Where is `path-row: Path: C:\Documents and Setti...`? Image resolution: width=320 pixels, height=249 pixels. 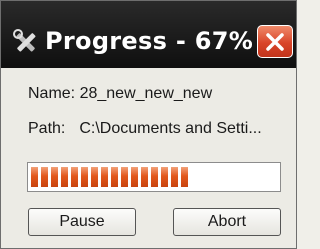 path-row: Path: C:\Documents and Setti... is located at coordinates (145, 129).